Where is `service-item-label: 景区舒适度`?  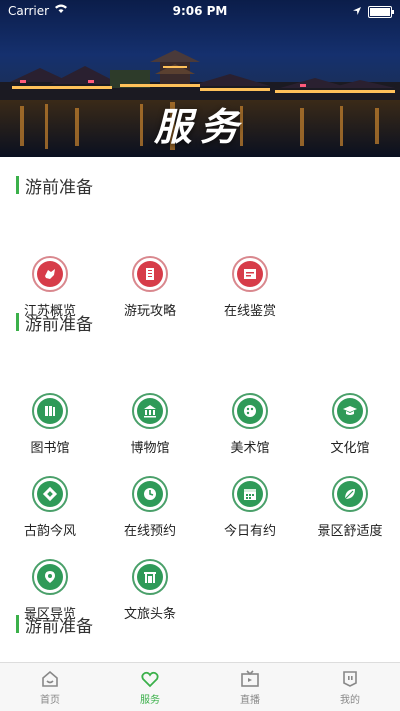
service-item-label: 景区舒适度 is located at coordinates (350, 531).